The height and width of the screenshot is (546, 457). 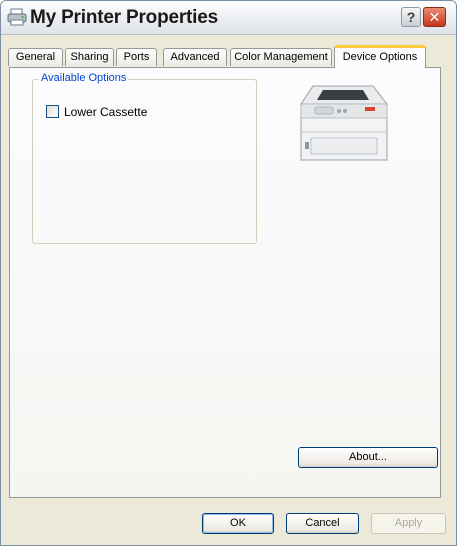 I want to click on printer-icon, so click(x=17, y=17).